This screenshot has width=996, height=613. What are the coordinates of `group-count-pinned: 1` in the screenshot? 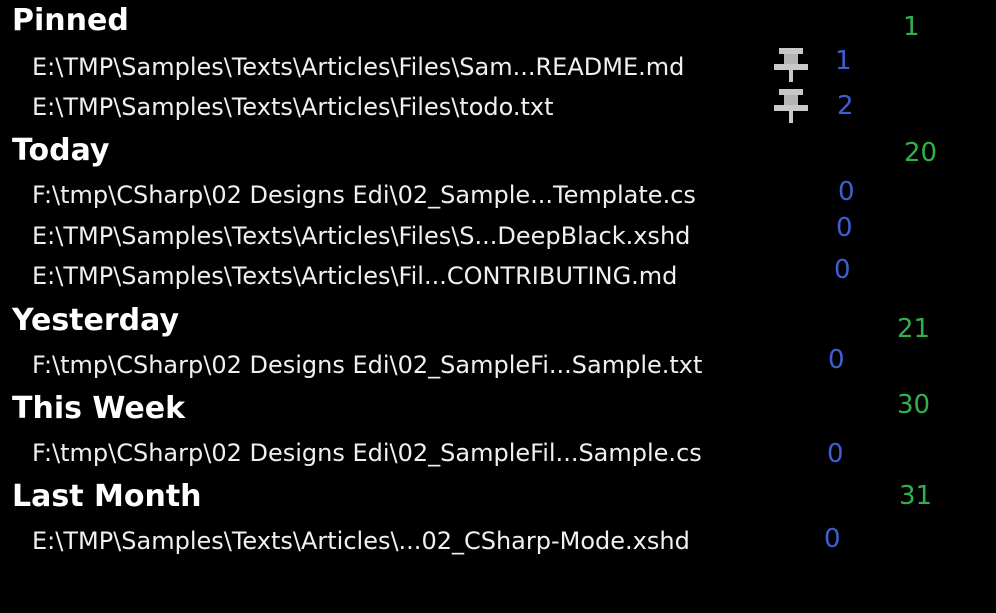 It's located at (911, 27).